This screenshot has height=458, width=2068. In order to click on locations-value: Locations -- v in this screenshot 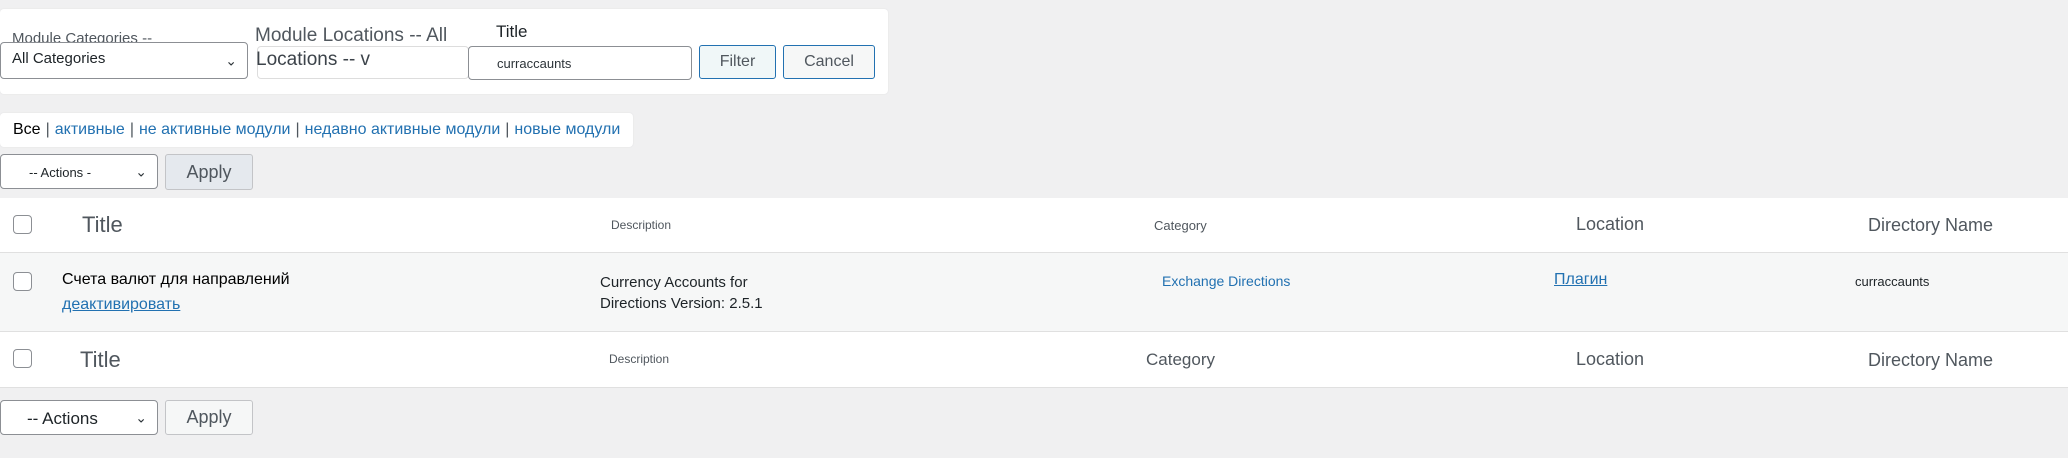, I will do `click(313, 59)`.